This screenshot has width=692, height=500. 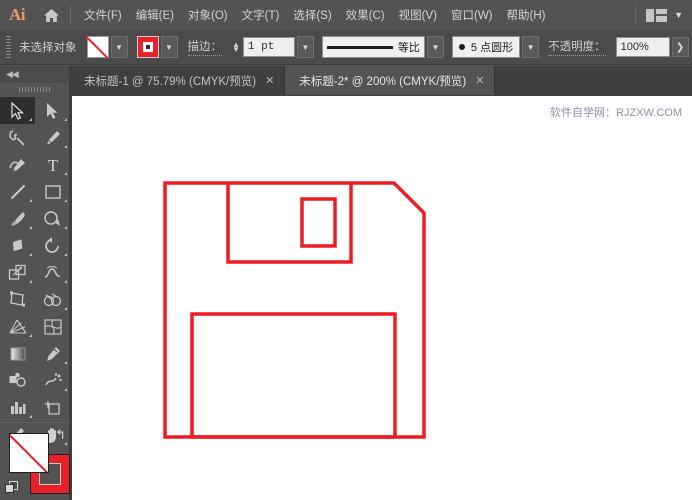 What do you see at coordinates (34, 89) in the screenshot?
I see `tools-panel-grip` at bounding box center [34, 89].